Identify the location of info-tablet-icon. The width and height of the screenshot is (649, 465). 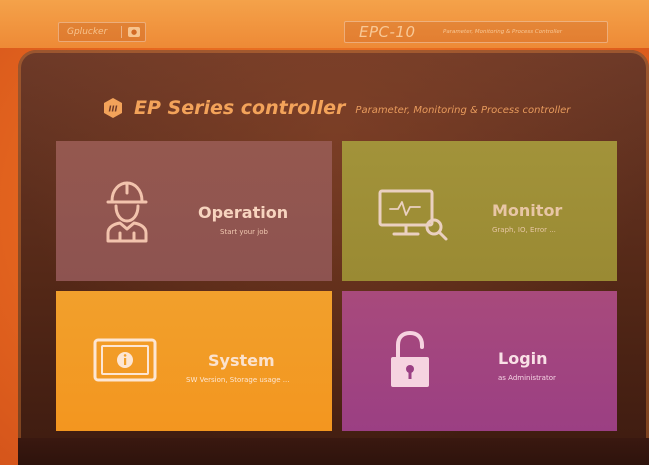
(125, 360).